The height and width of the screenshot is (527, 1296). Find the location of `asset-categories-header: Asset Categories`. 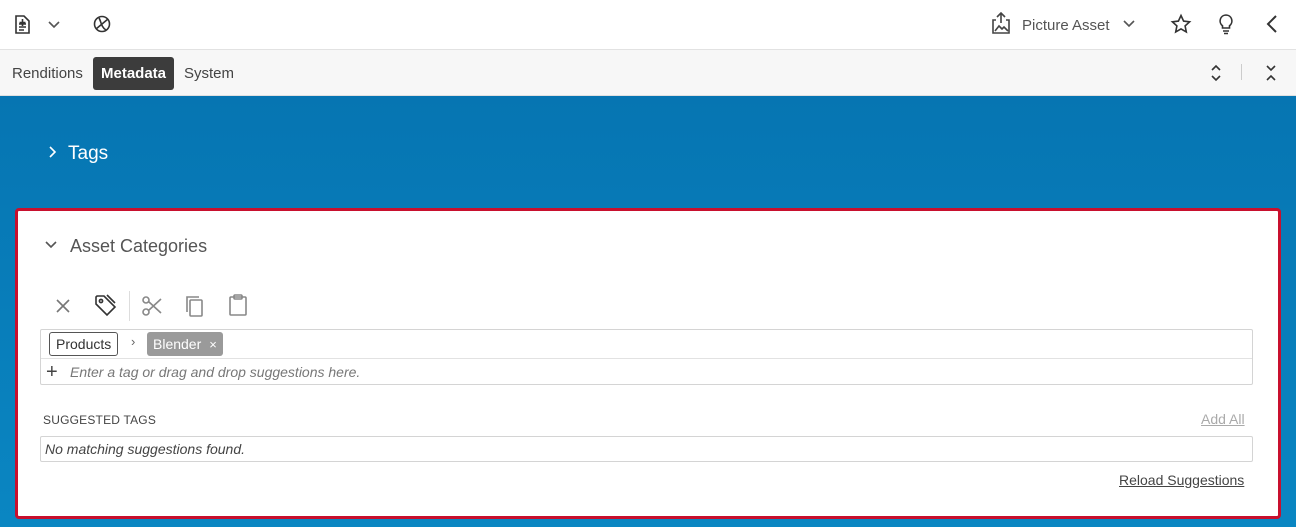

asset-categories-header: Asset Categories is located at coordinates (125, 246).